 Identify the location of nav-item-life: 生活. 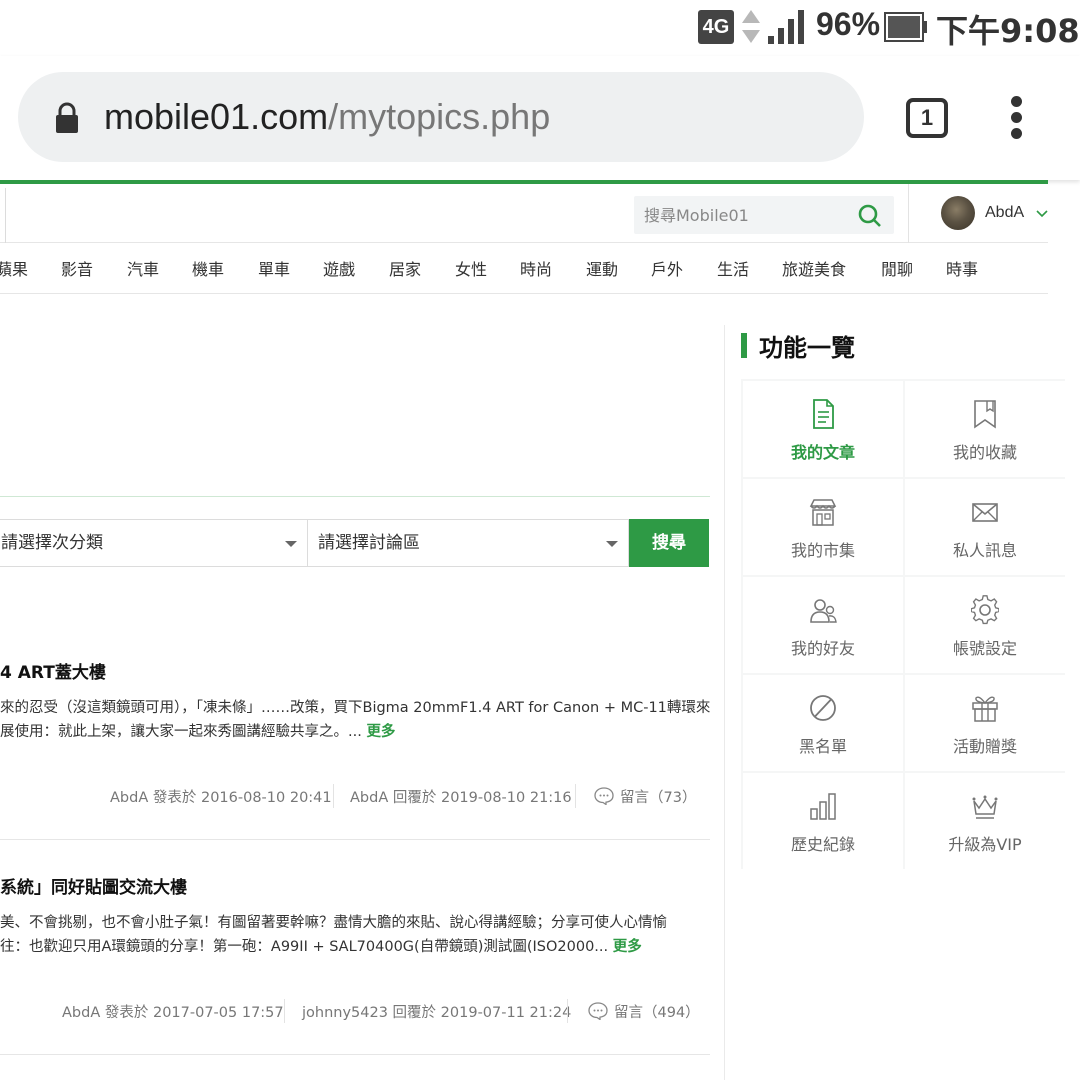
(733, 268).